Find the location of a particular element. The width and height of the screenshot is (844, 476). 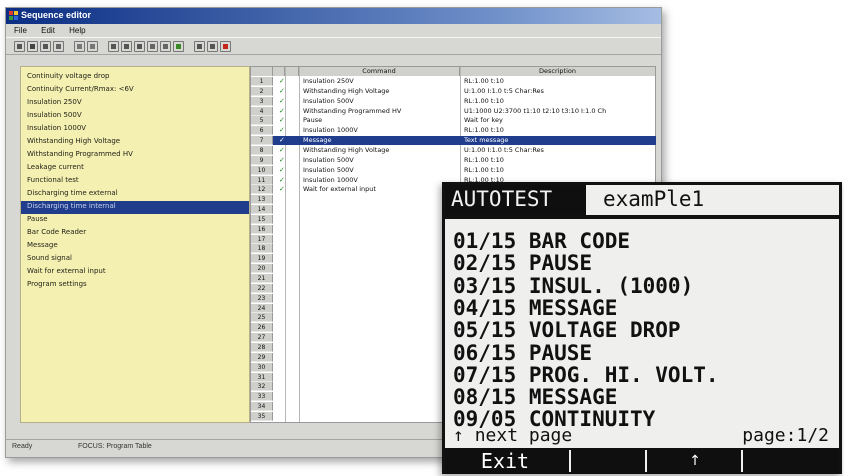

palette-item: Insulation 500V is located at coordinates (135, 116).